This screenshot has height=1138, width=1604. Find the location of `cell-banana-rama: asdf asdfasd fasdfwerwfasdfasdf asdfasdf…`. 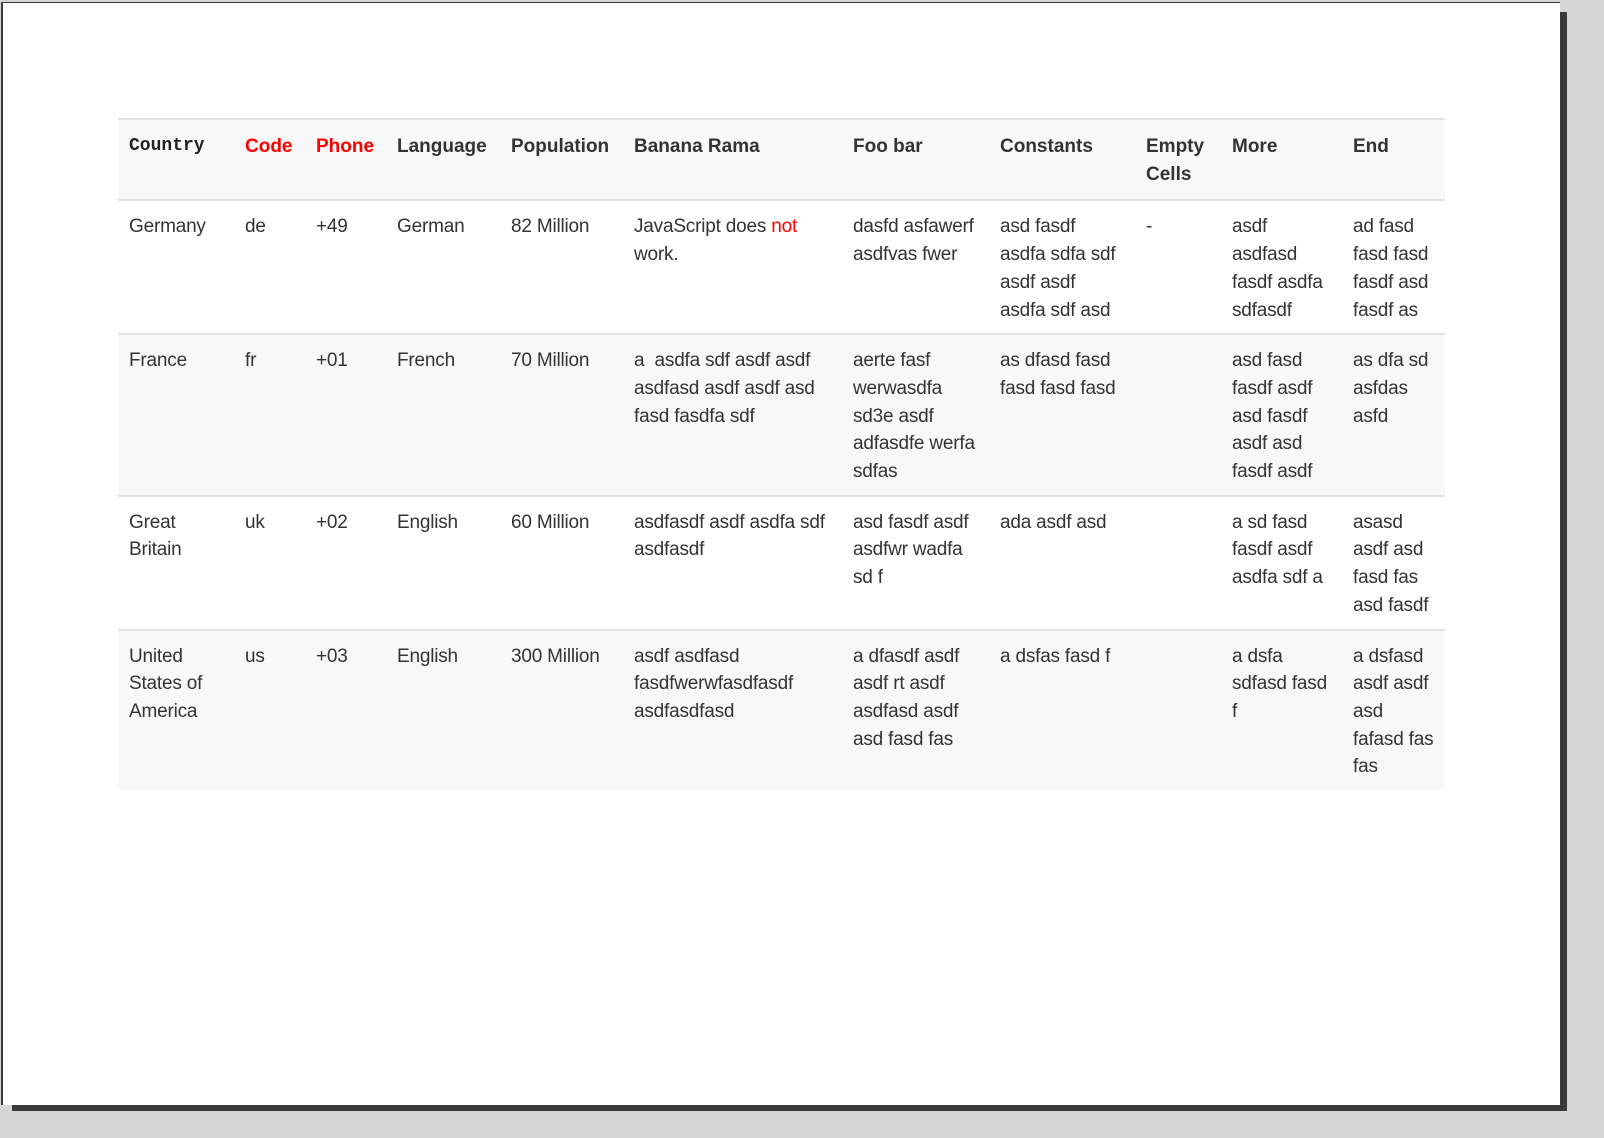

cell-banana-rama: asdf asdfasd fasdfwerwfasdfasdf asdfasdf… is located at coordinates (732, 709).